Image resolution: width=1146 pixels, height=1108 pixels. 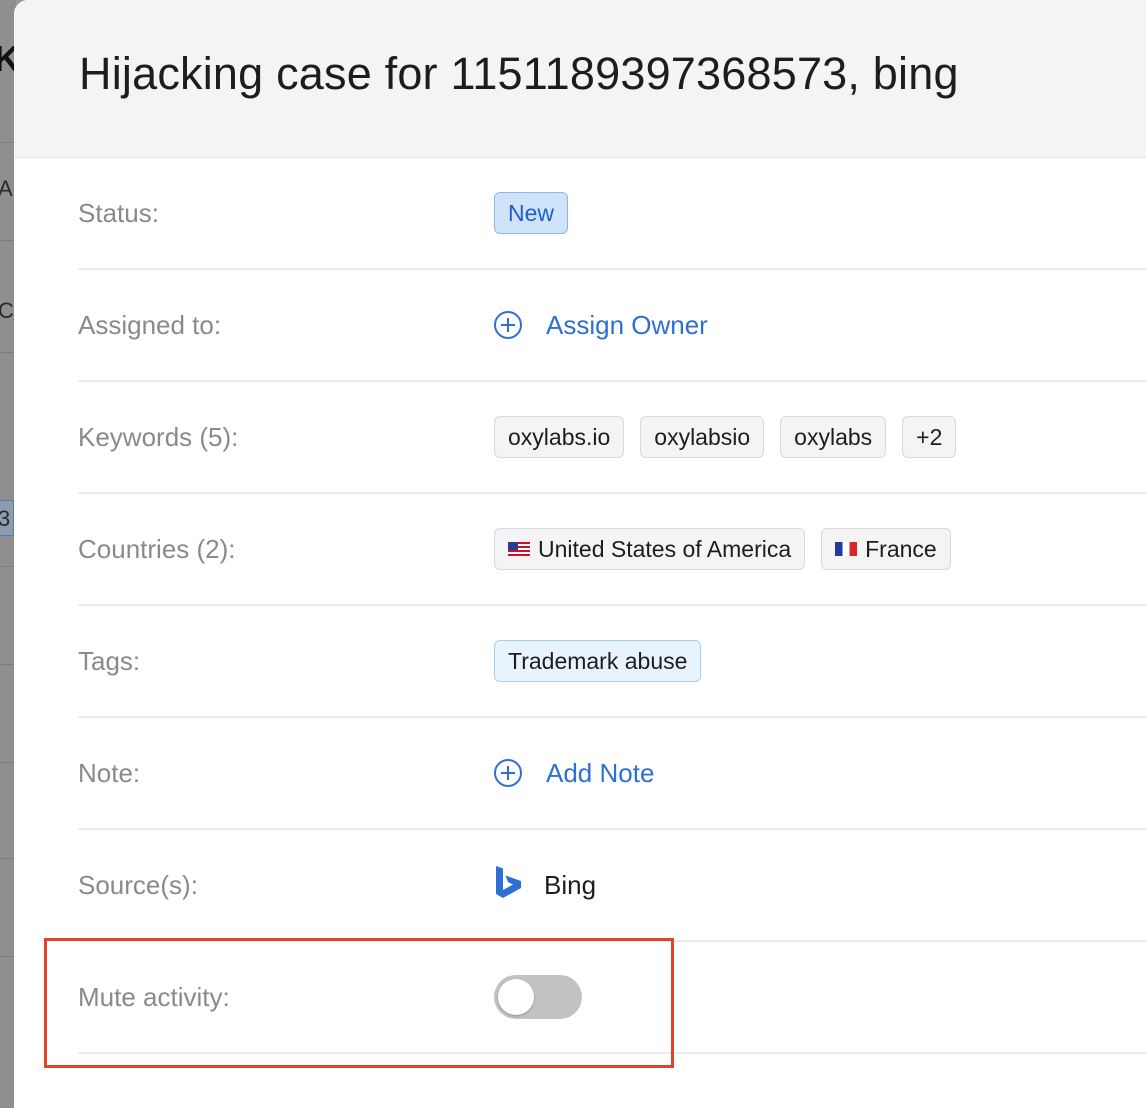 I want to click on mute-activity-toggle, so click(x=538, y=997).